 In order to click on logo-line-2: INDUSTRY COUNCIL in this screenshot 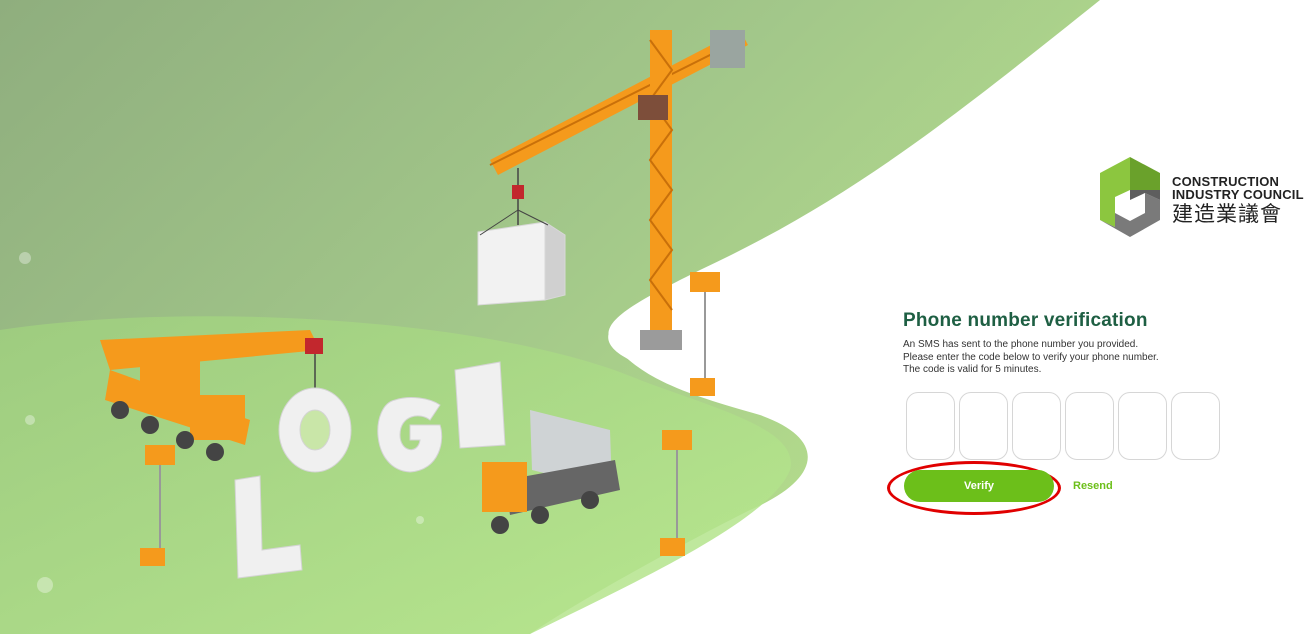, I will do `click(1238, 194)`.